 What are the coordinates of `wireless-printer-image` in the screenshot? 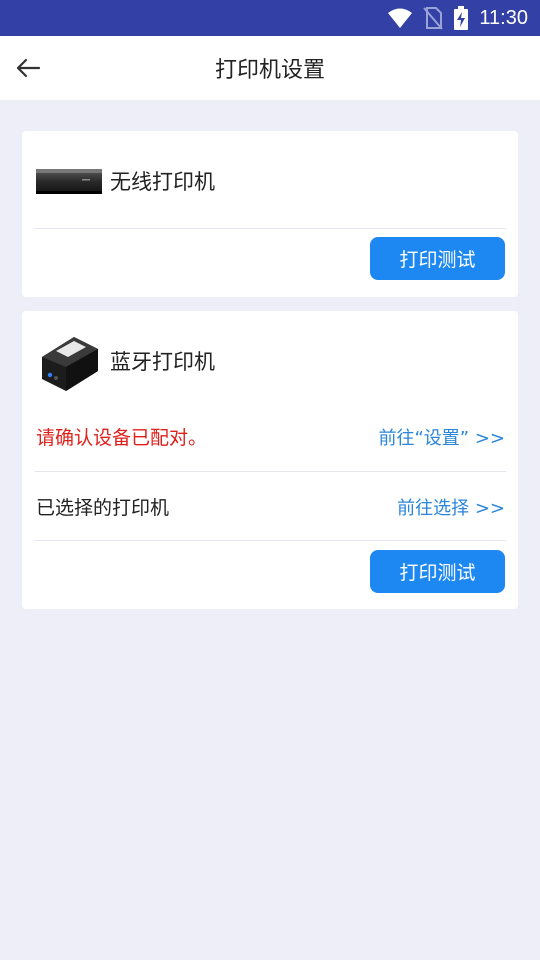 It's located at (69, 181).